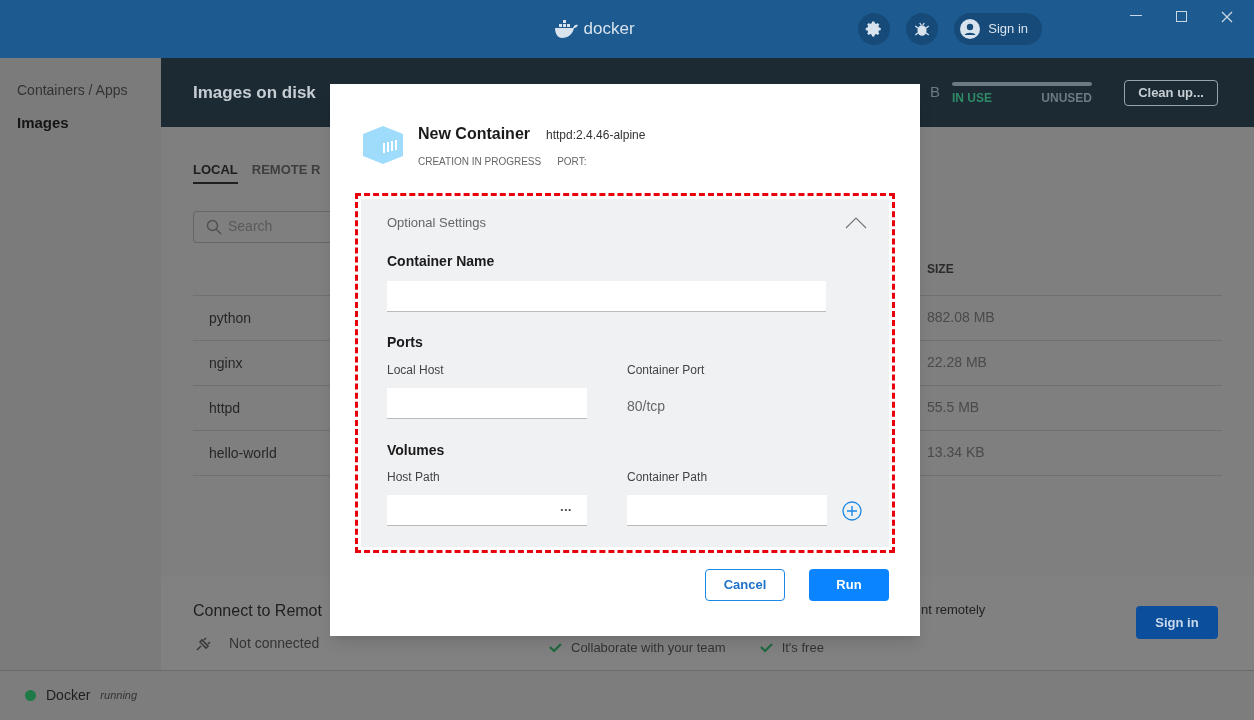 The width and height of the screenshot is (1254, 720). I want to click on remote-description: nt remotely, so click(953, 610).